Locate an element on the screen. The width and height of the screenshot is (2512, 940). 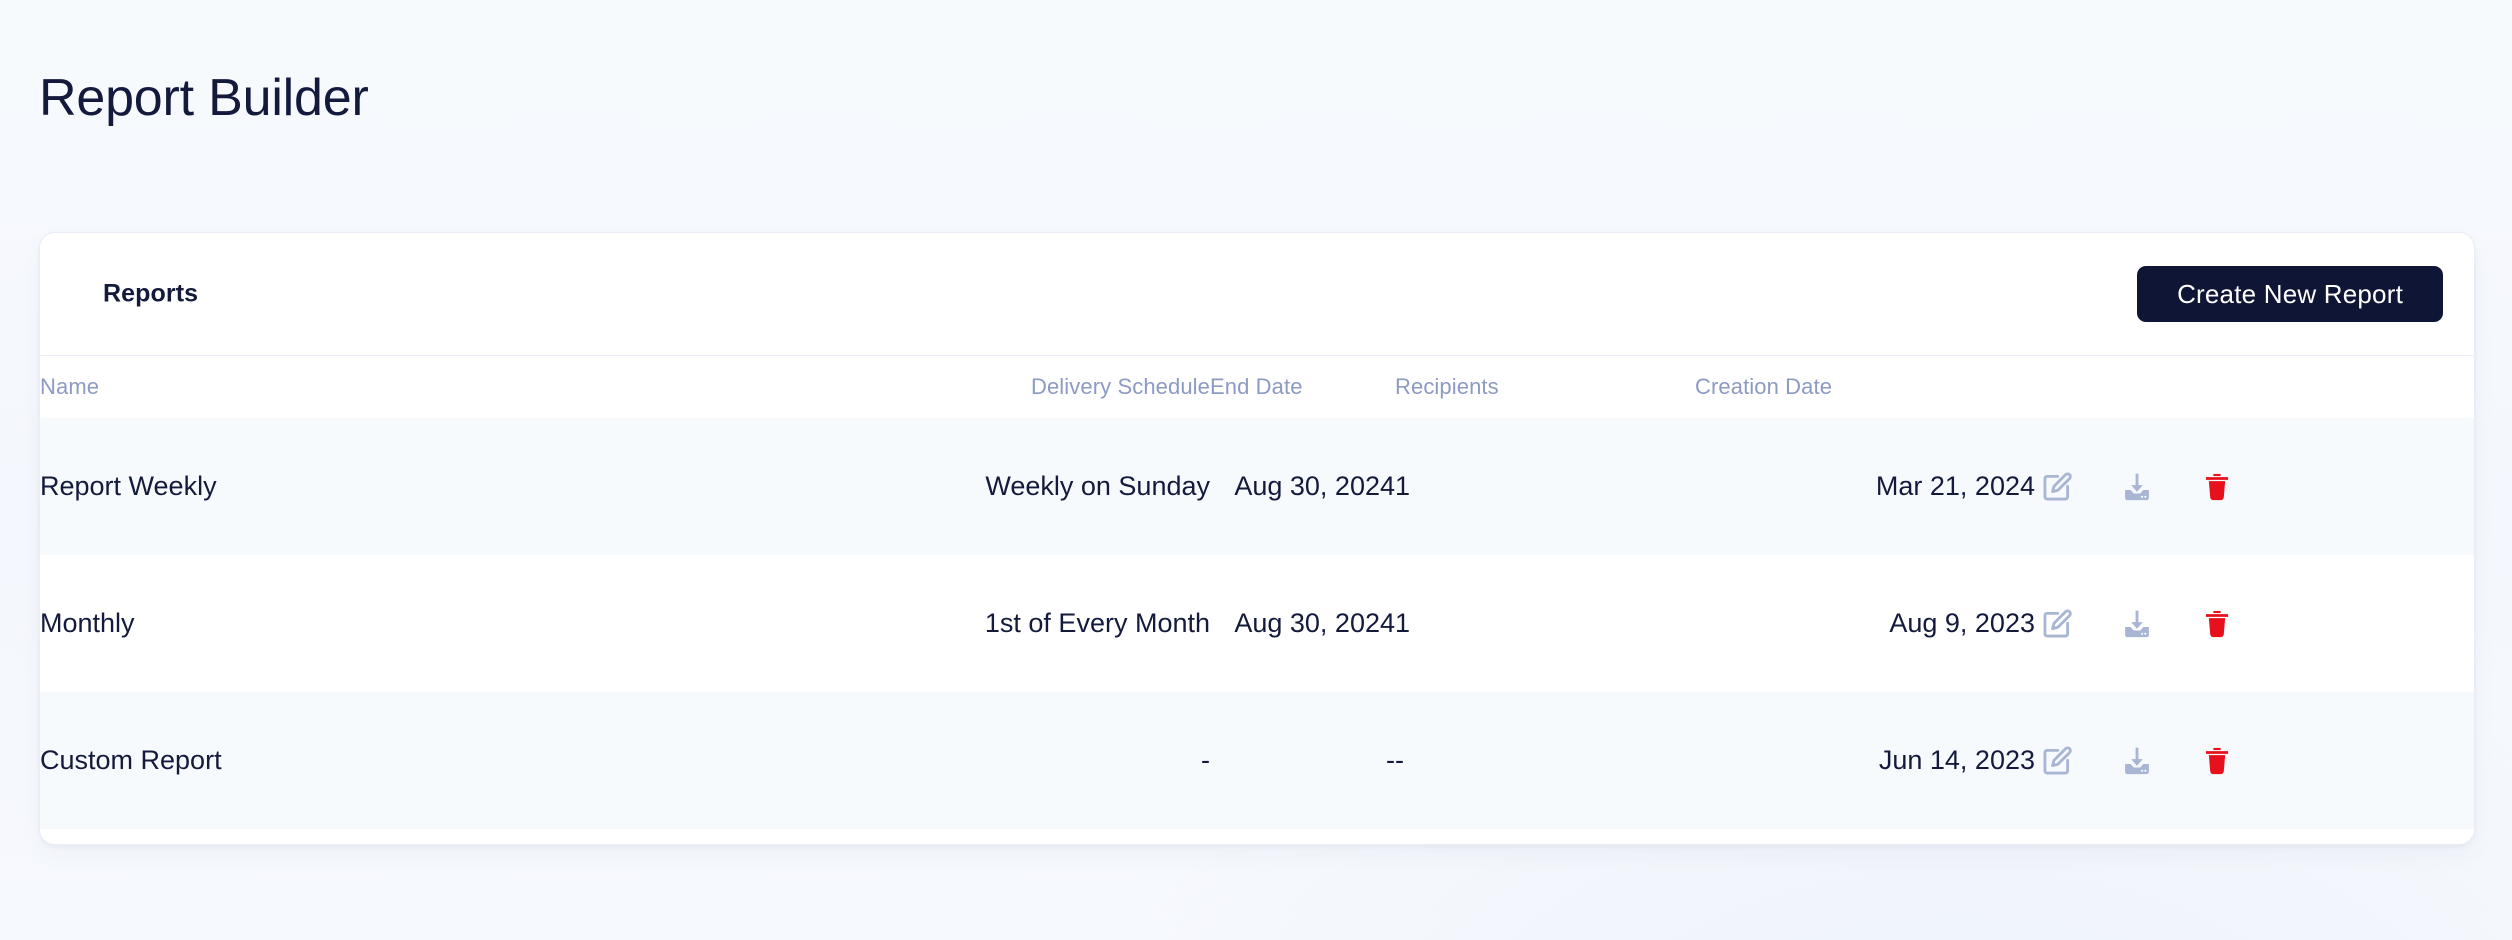
cell-delivery: 1st of Every Month is located at coordinates (1097, 623).